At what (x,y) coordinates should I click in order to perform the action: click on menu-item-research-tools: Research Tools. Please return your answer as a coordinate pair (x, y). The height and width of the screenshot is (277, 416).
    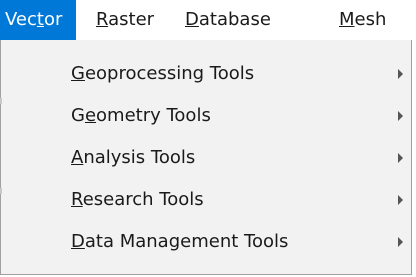
    Looking at the image, I should click on (206, 200).